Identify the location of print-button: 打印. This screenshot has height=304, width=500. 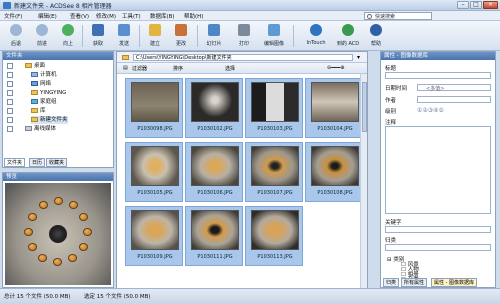
(244, 36).